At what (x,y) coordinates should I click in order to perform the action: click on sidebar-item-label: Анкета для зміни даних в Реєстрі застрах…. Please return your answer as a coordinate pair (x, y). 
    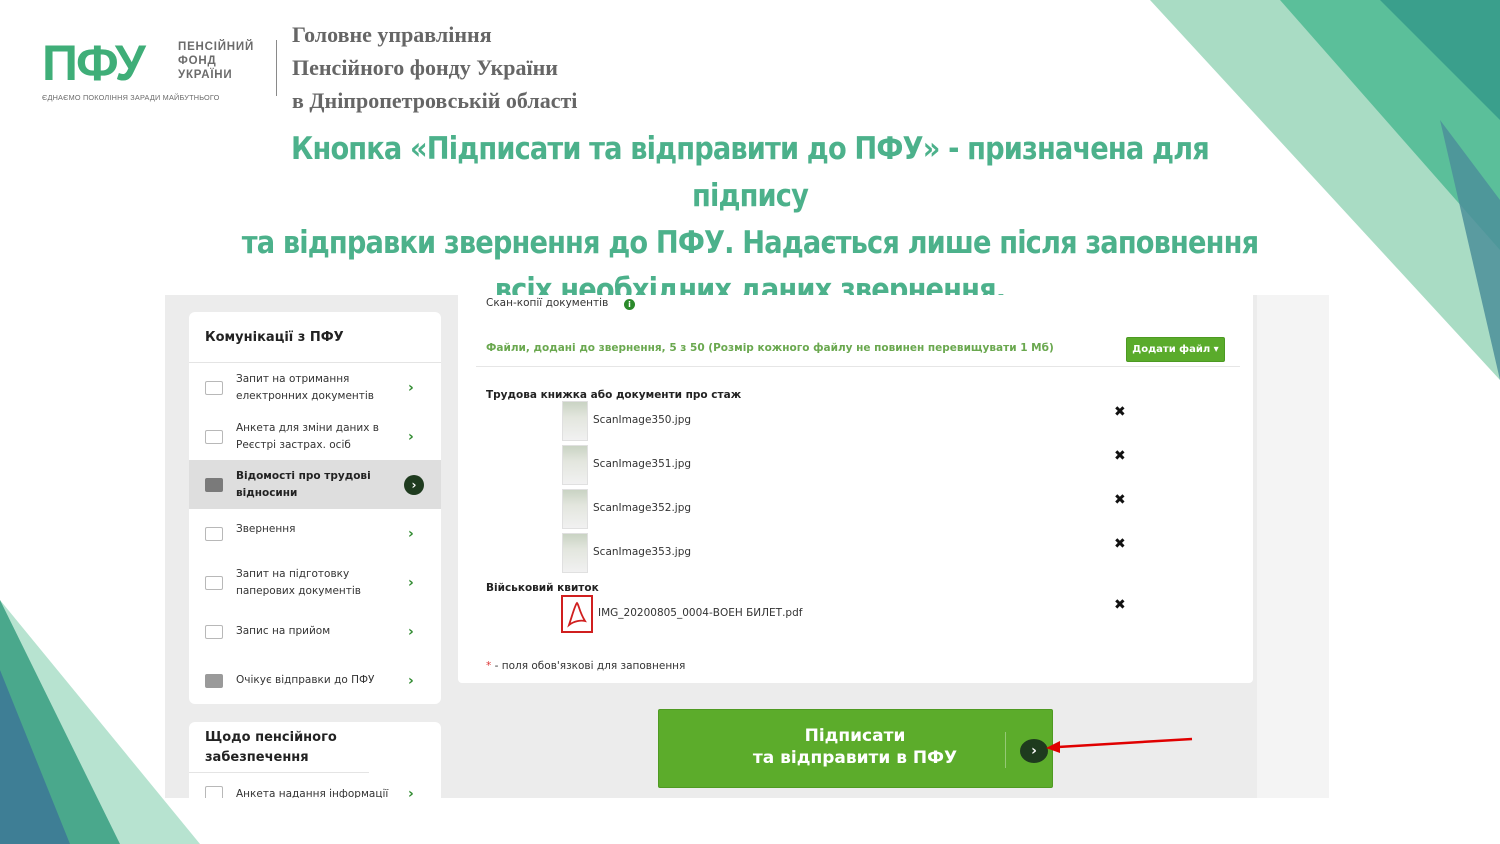
    Looking at the image, I should click on (307, 436).